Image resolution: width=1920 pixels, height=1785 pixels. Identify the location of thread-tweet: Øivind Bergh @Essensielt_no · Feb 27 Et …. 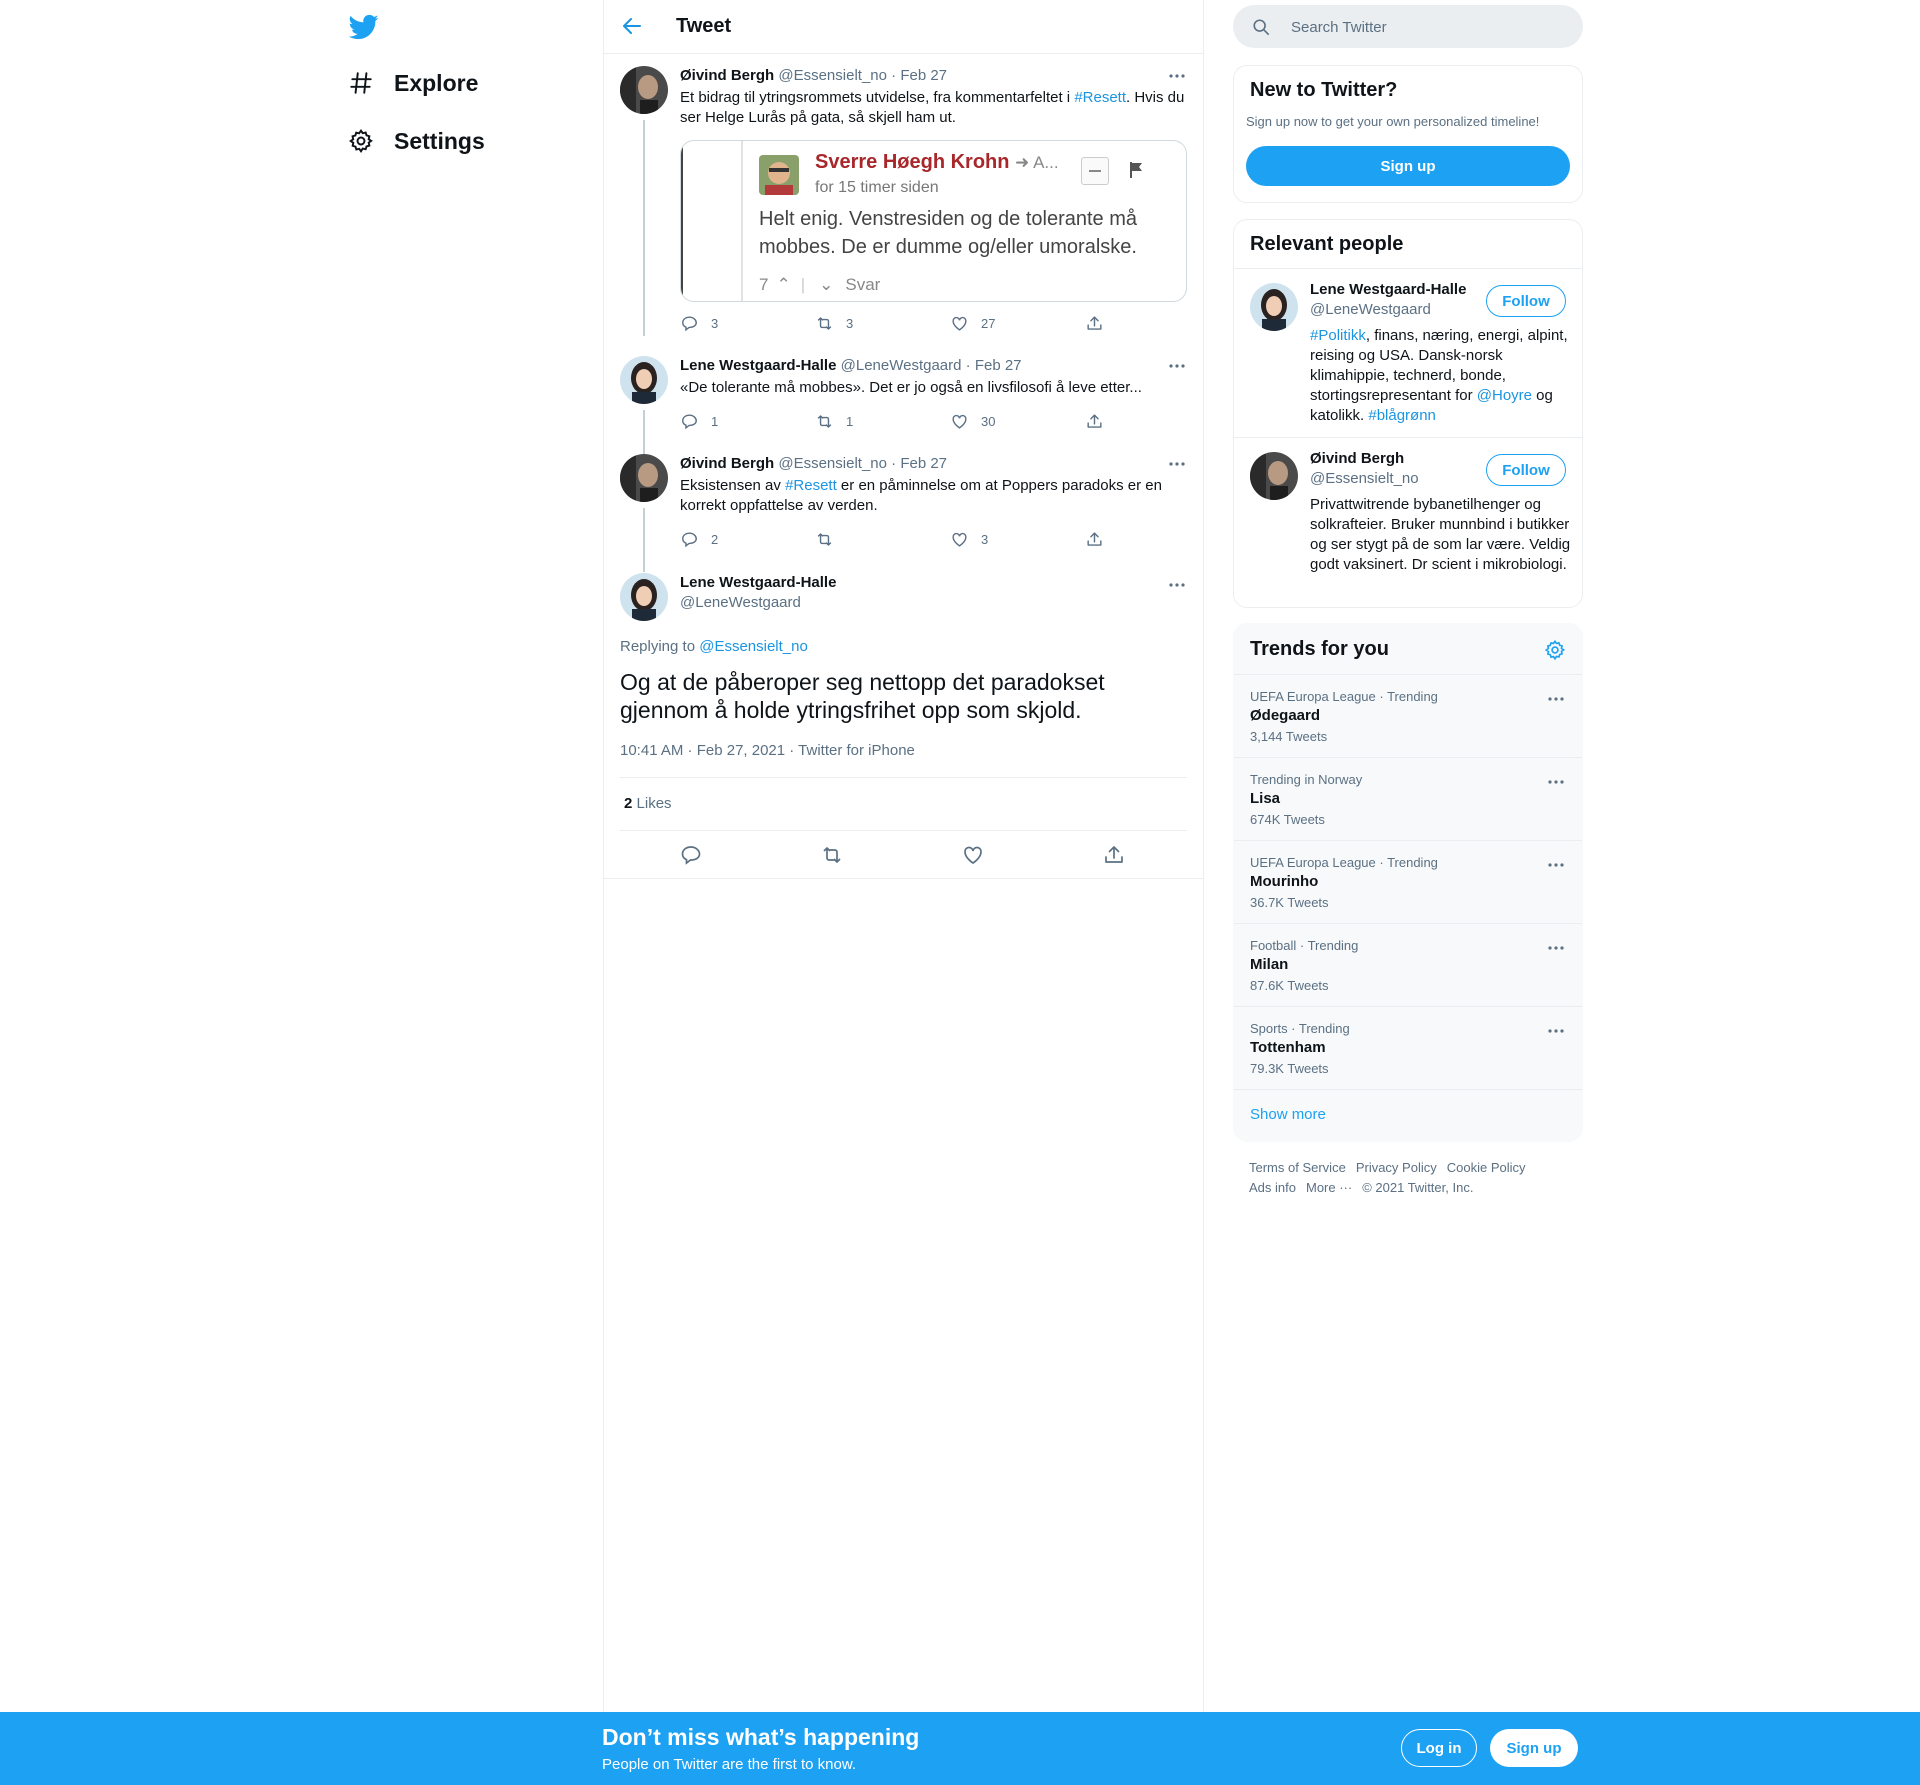
(903, 201).